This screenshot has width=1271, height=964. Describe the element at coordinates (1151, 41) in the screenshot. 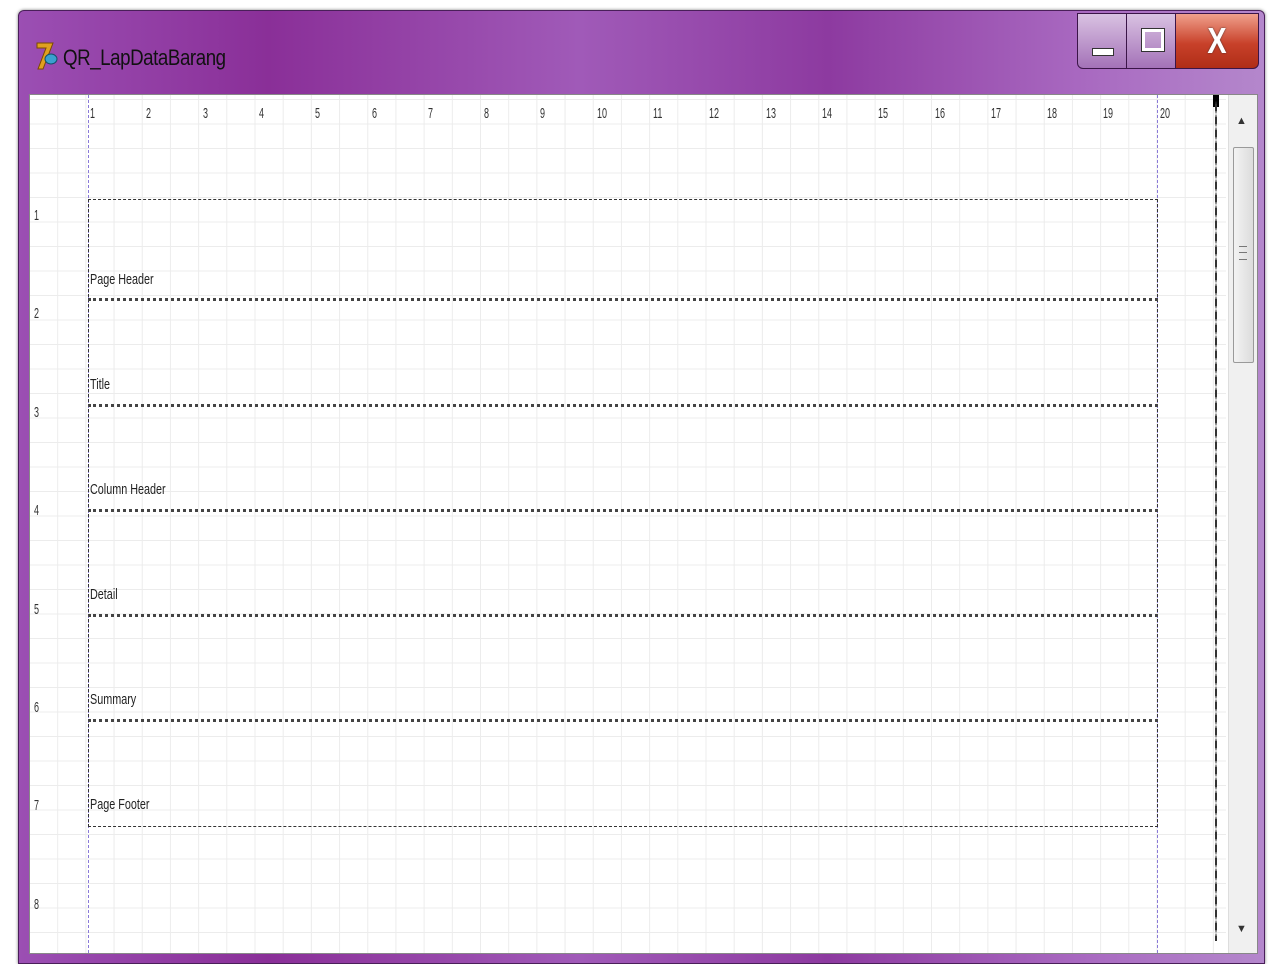

I see `maximize-button` at that location.